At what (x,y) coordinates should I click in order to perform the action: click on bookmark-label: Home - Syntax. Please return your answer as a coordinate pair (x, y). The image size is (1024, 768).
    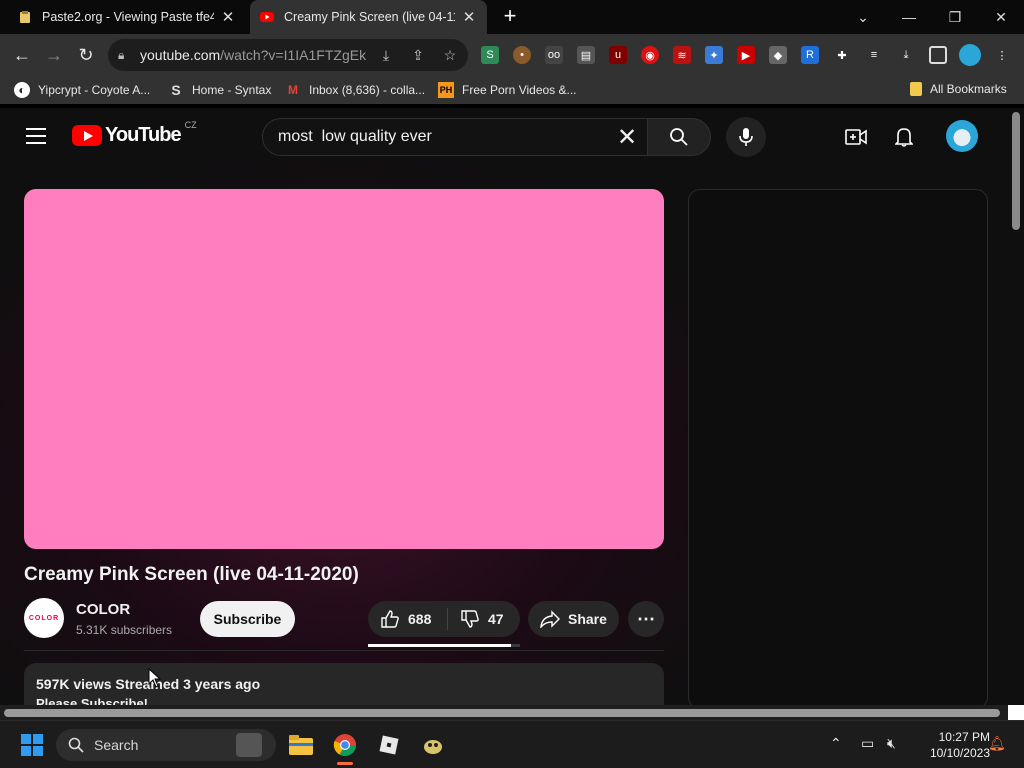
    Looking at the image, I should click on (232, 90).